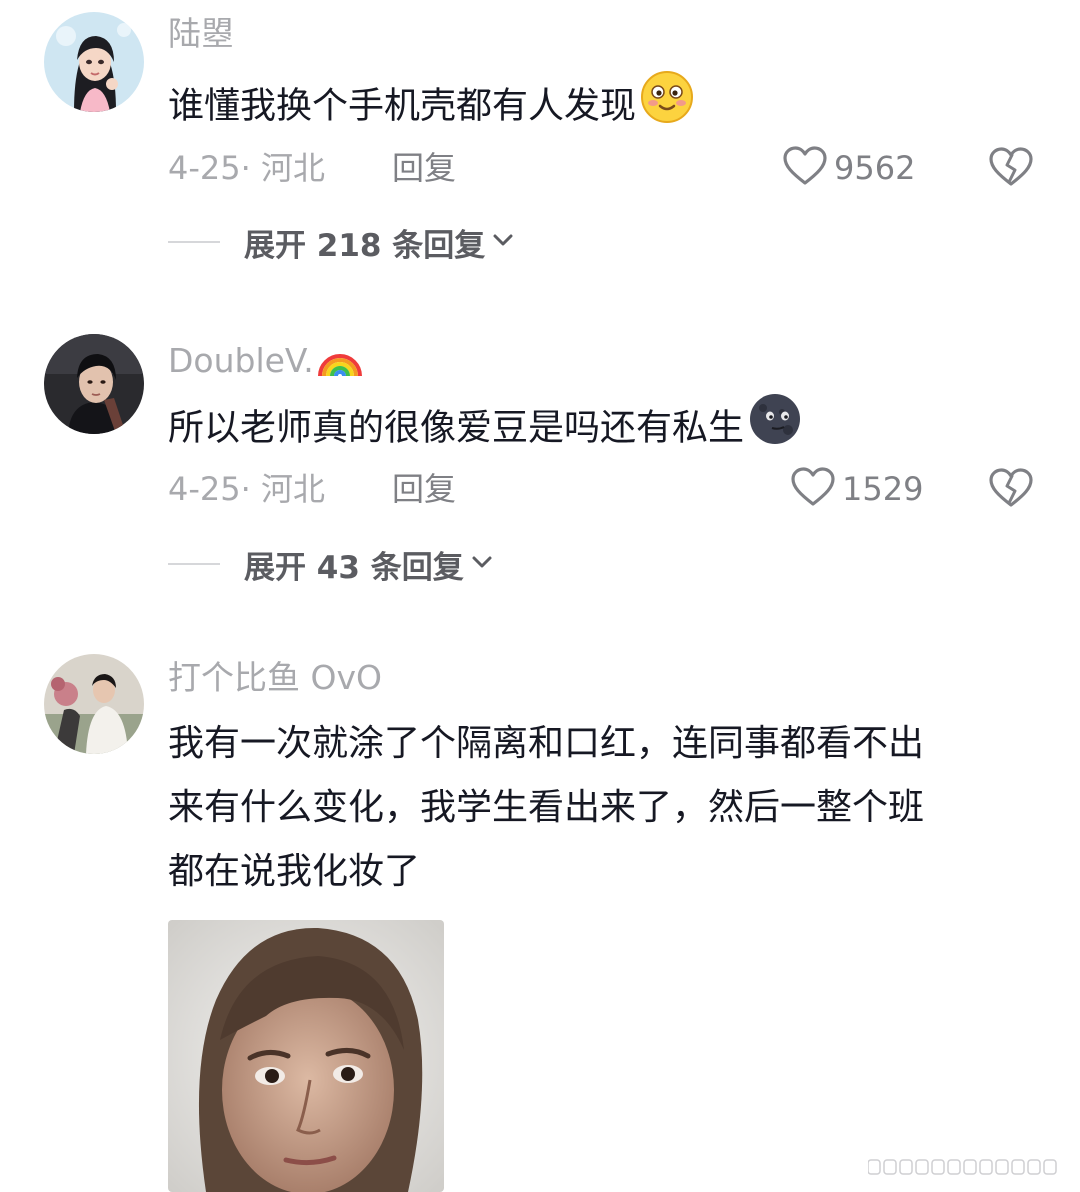  Describe the element at coordinates (546, 743) in the screenshot. I see `comment-text-line: 我有一次就涂了个隔离和口红，连同事都看不出` at that location.